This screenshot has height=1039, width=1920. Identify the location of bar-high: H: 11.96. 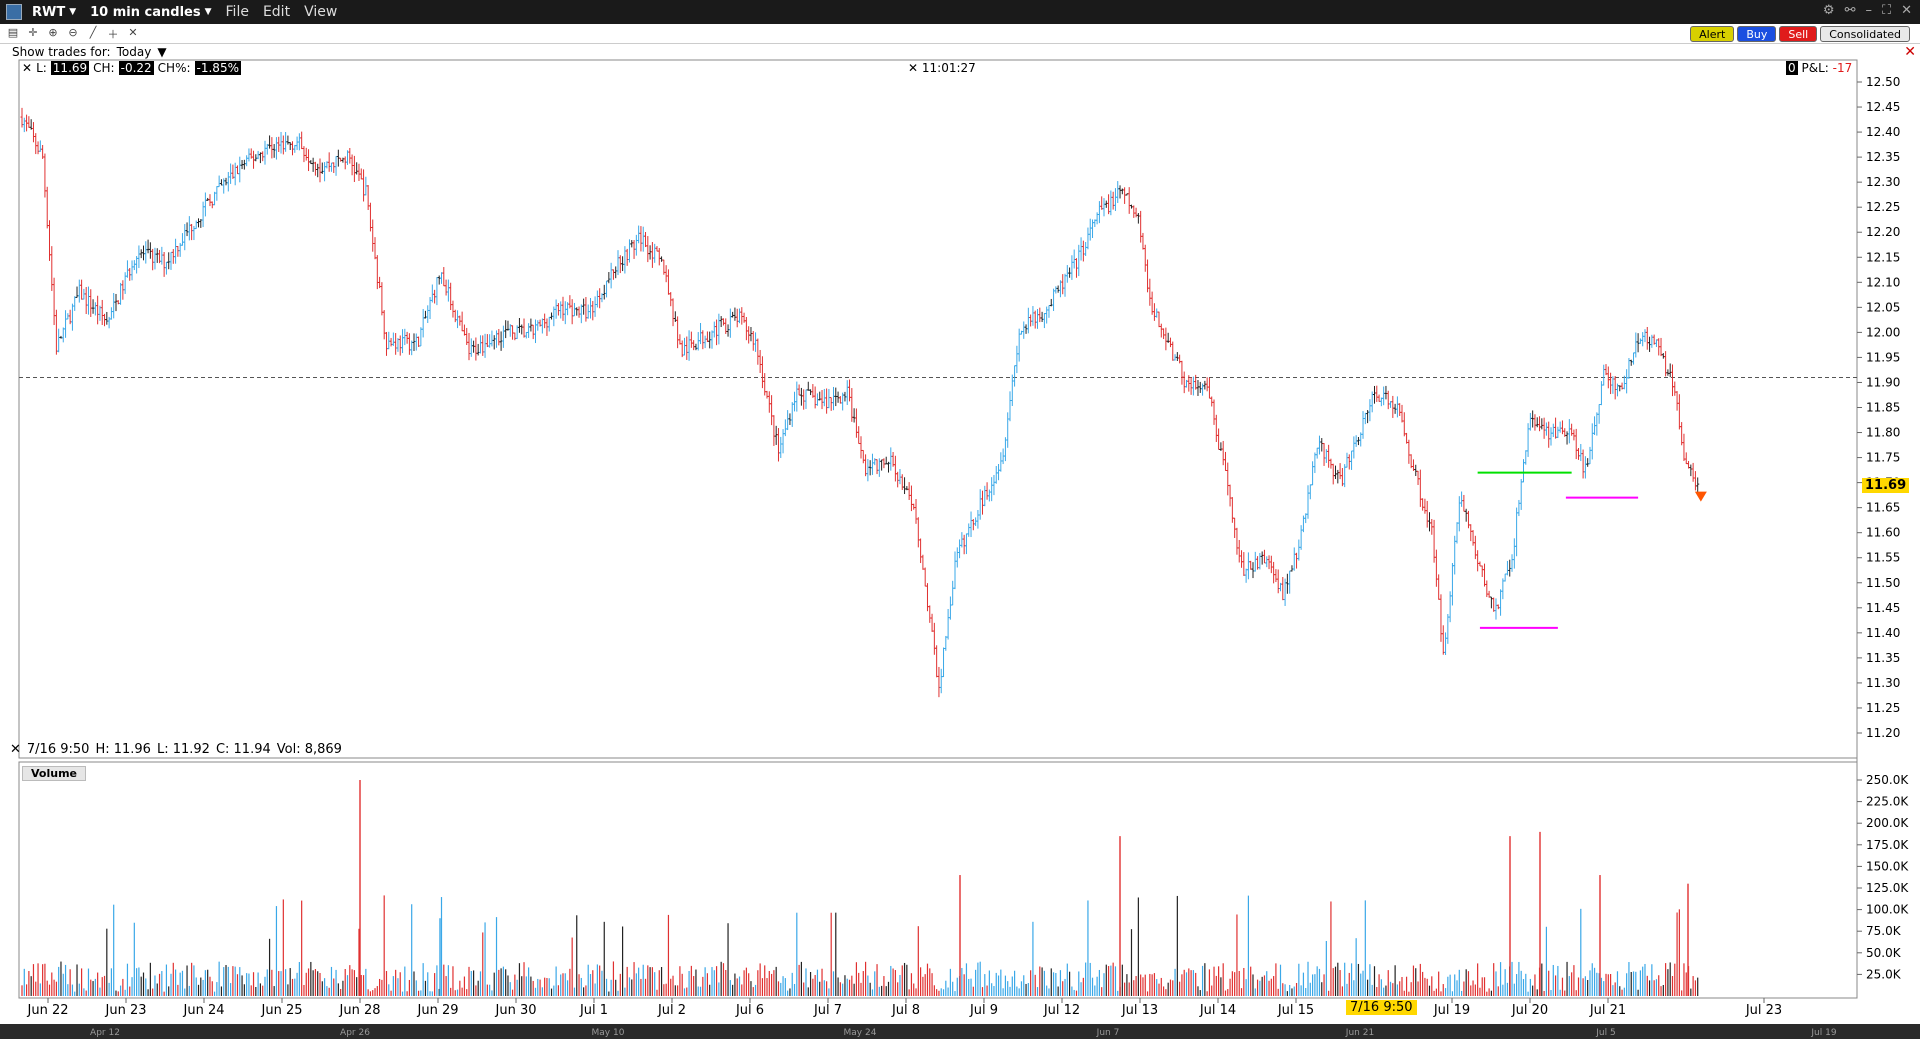
(123, 749).